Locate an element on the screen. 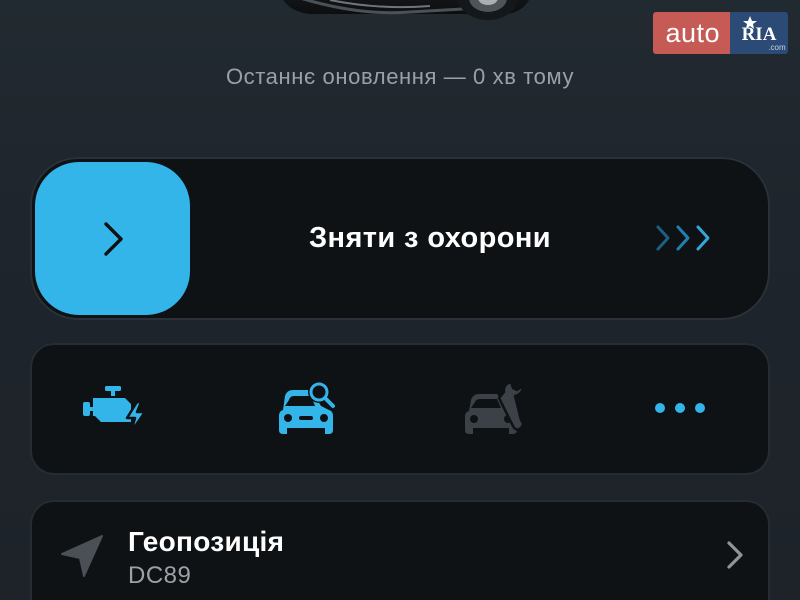  watermark-ria-text: RIA is located at coordinates (759, 34).